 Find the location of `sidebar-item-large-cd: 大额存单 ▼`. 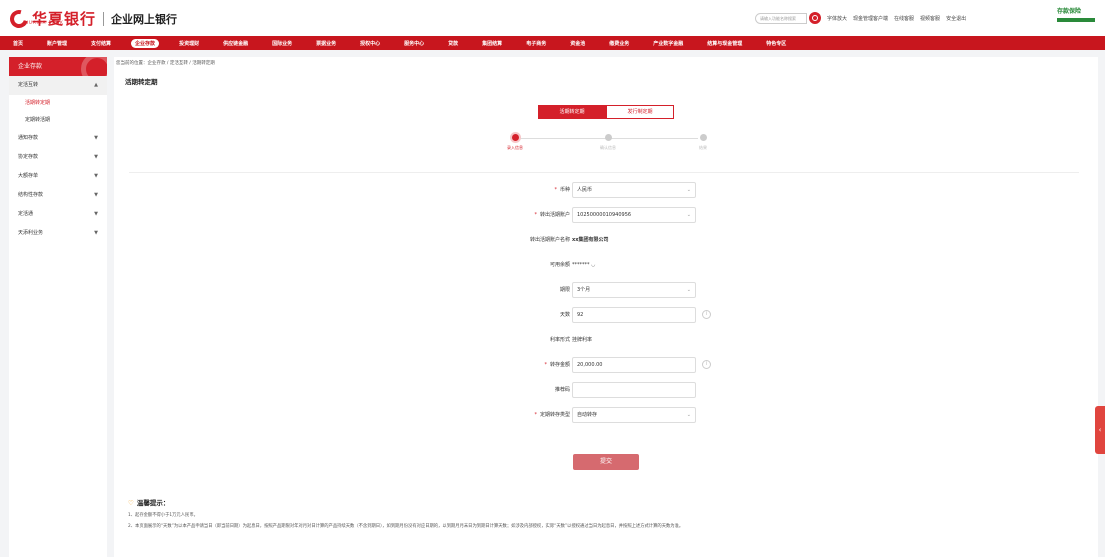

sidebar-item-large-cd: 大额存单 ▼ is located at coordinates (58, 176).